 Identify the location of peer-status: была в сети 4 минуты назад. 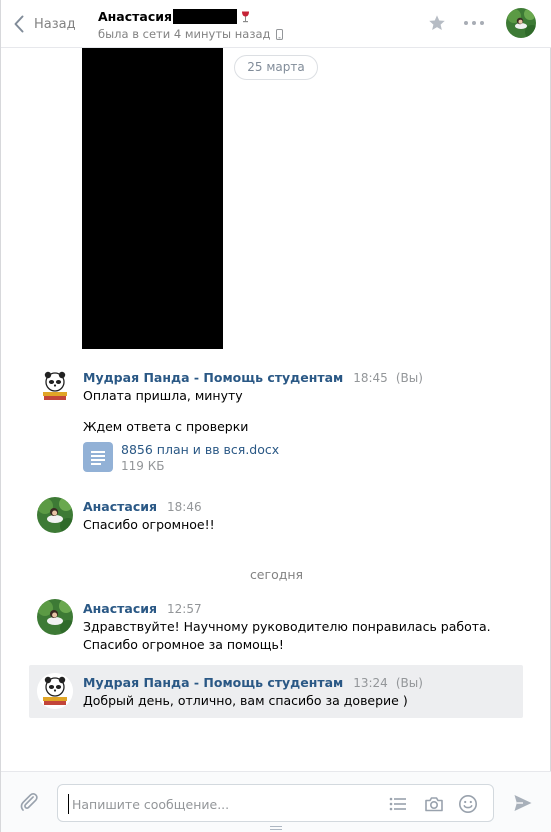
(184, 34).